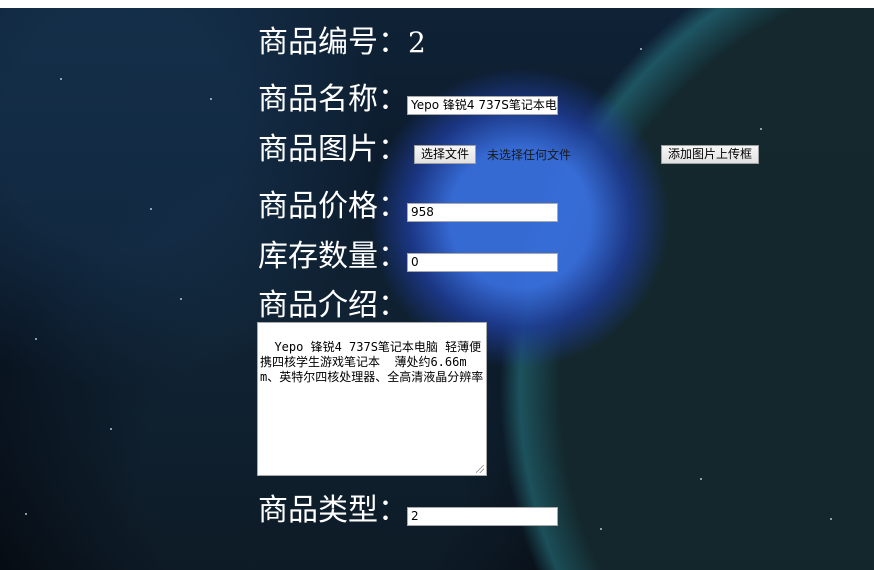 The image size is (874, 570). Describe the element at coordinates (333, 305) in the screenshot. I see `product-intro-label: 商品介绍：` at that location.